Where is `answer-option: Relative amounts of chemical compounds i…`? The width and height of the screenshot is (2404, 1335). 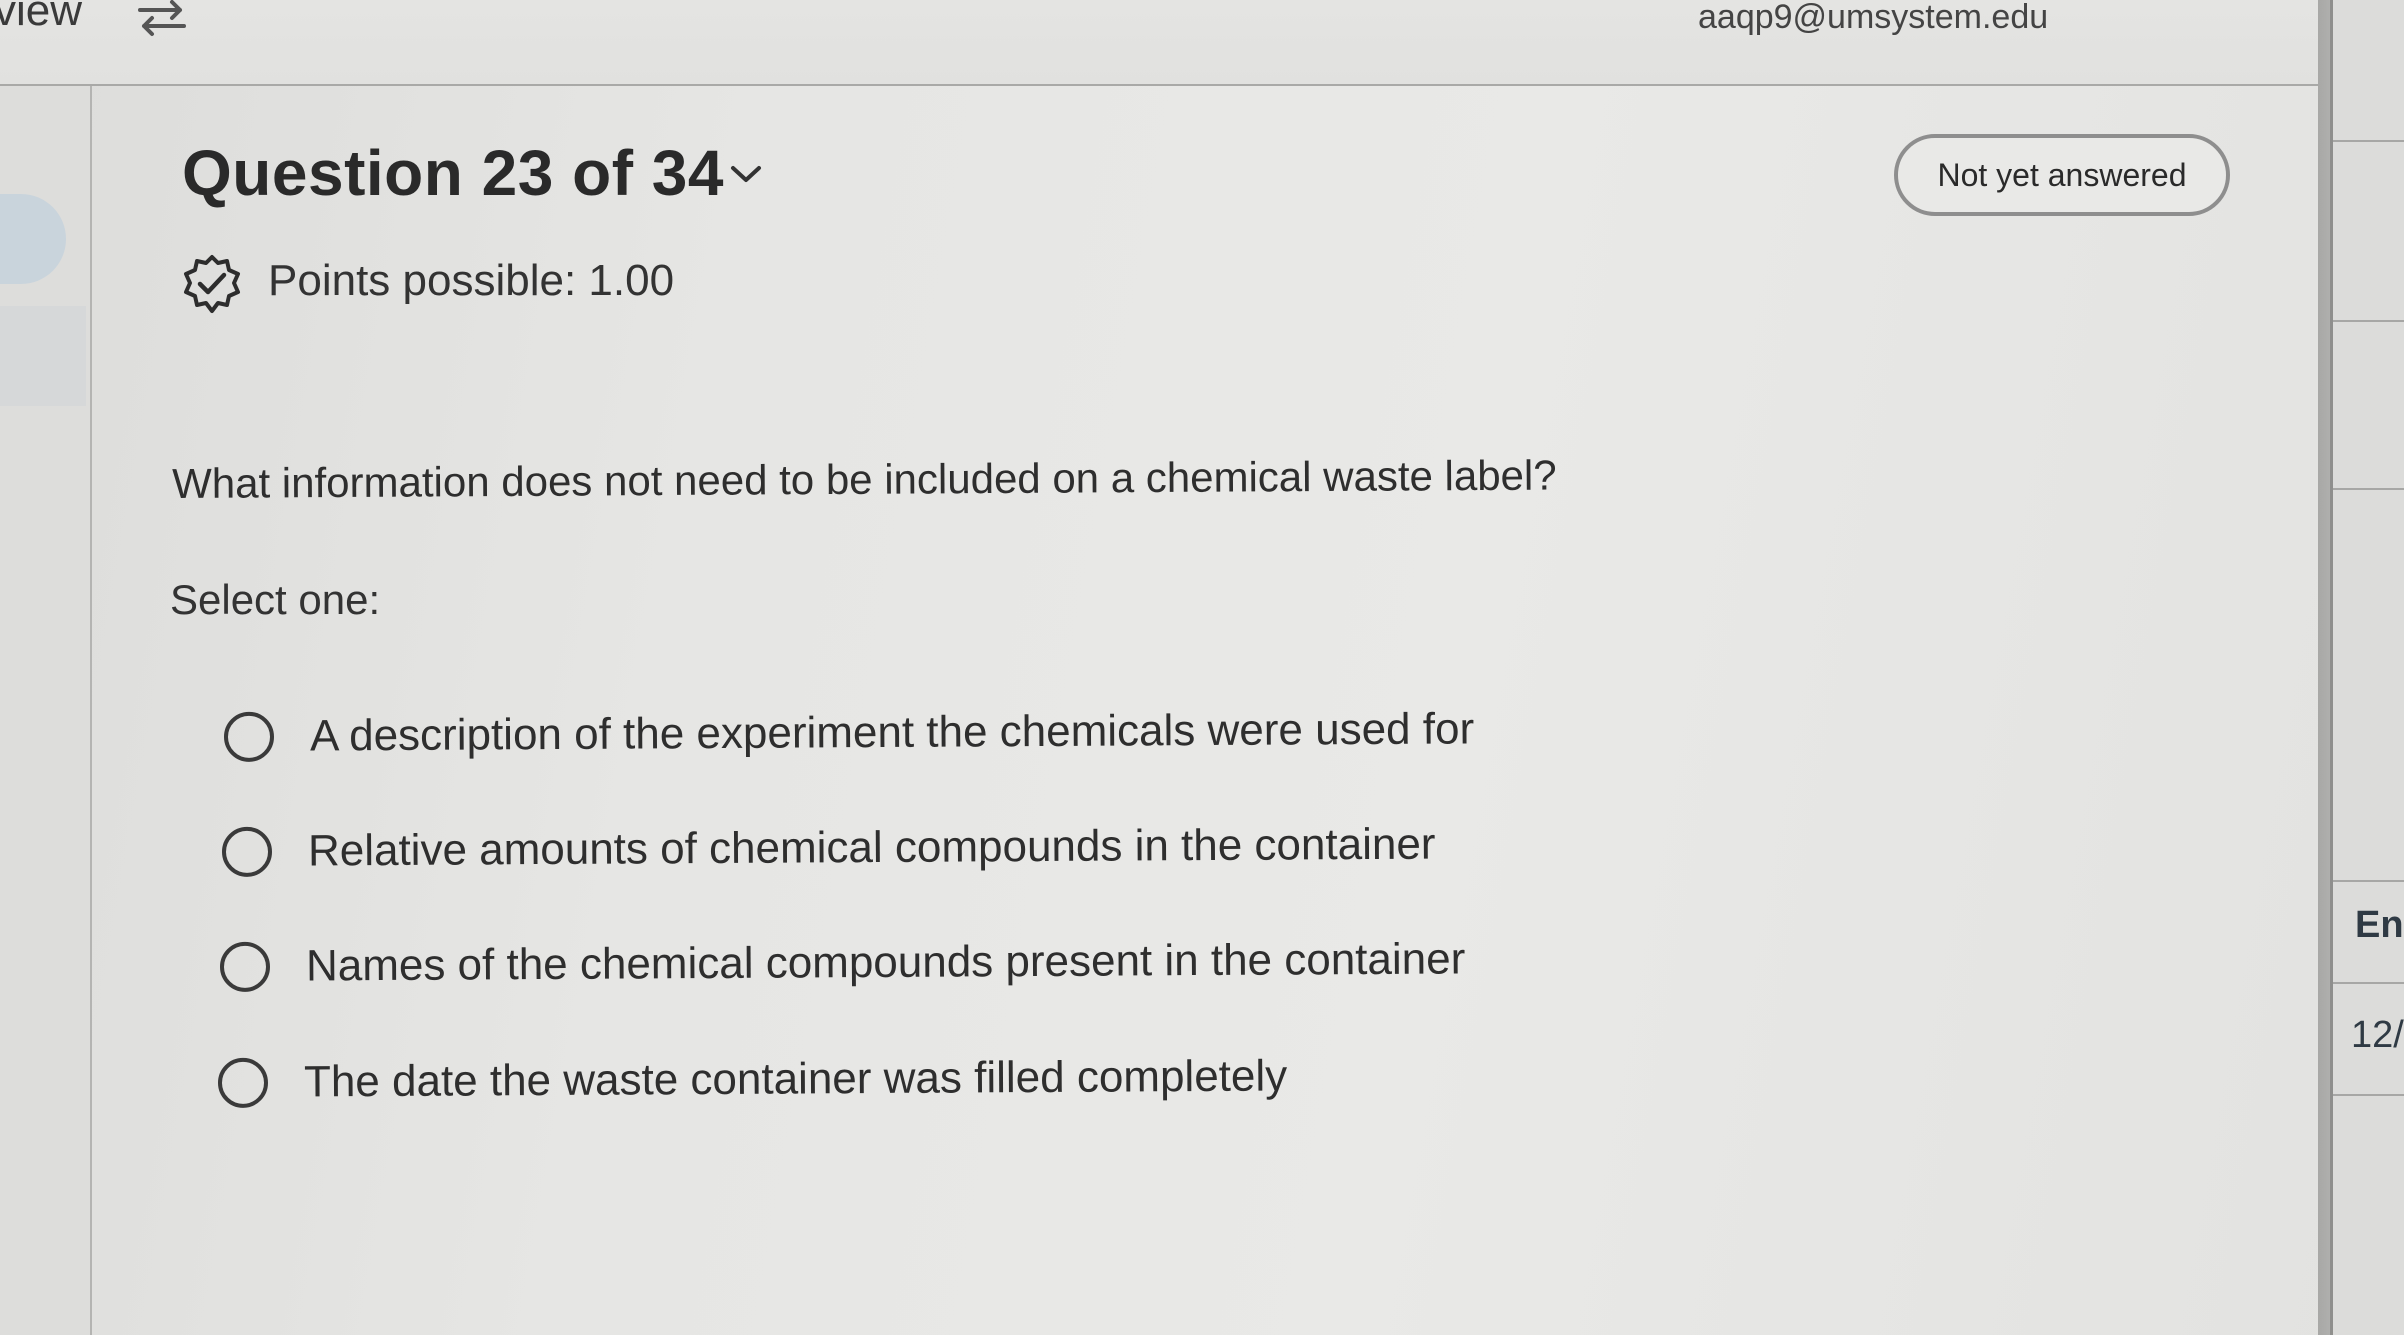 answer-option: Relative amounts of chemical compounds i… is located at coordinates (828, 848).